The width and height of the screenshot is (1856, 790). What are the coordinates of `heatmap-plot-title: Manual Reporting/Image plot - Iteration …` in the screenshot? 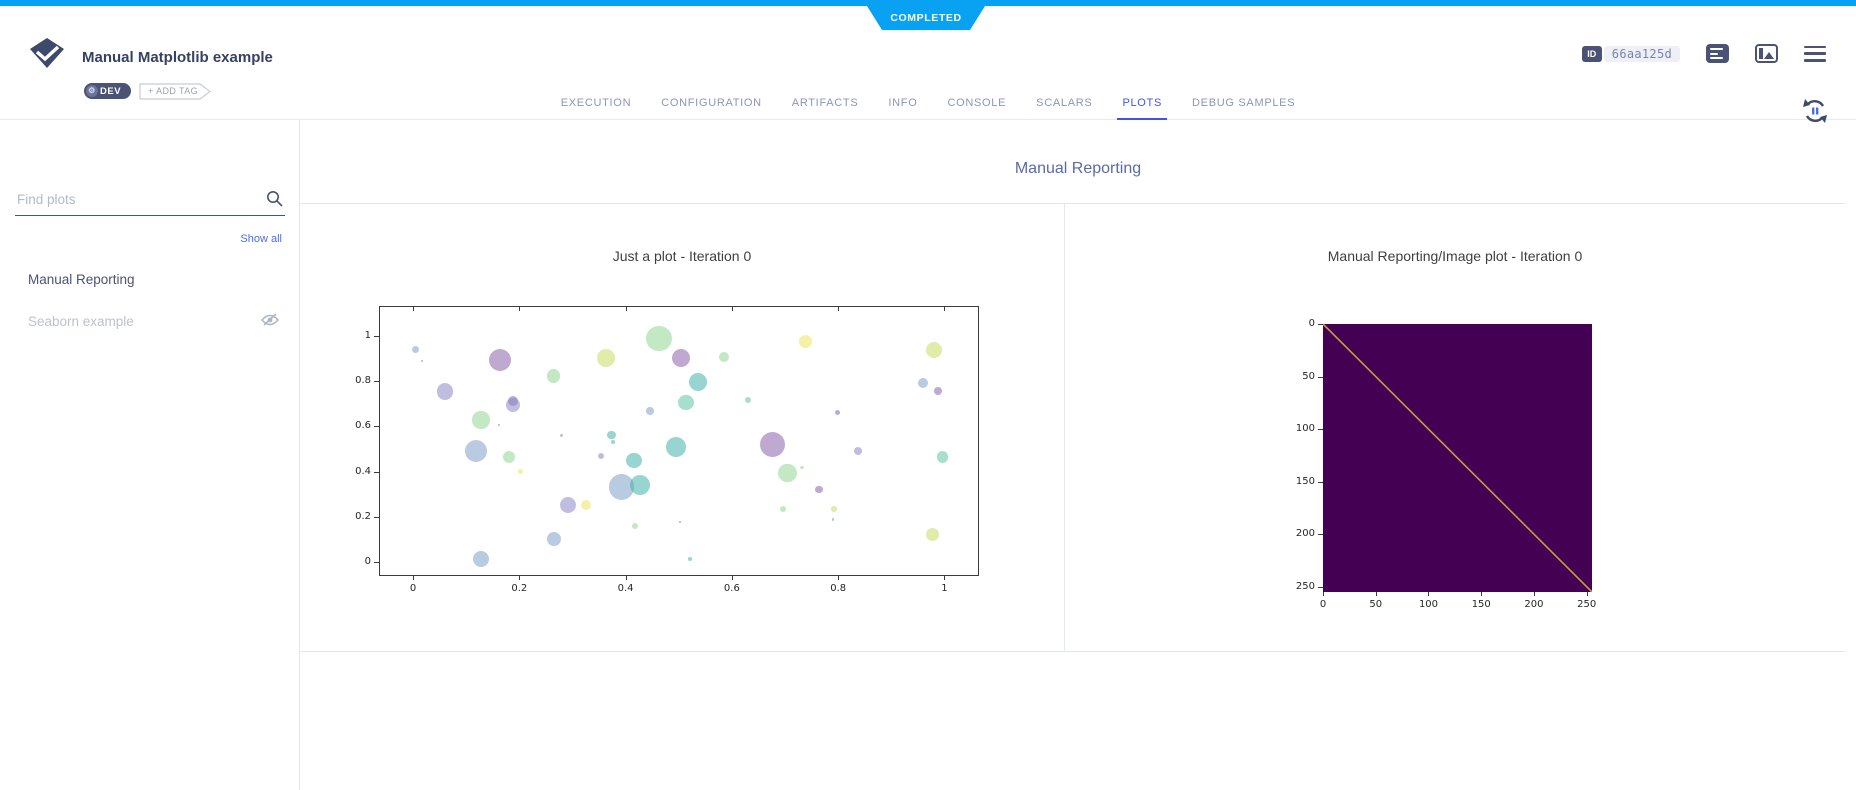 It's located at (1455, 256).